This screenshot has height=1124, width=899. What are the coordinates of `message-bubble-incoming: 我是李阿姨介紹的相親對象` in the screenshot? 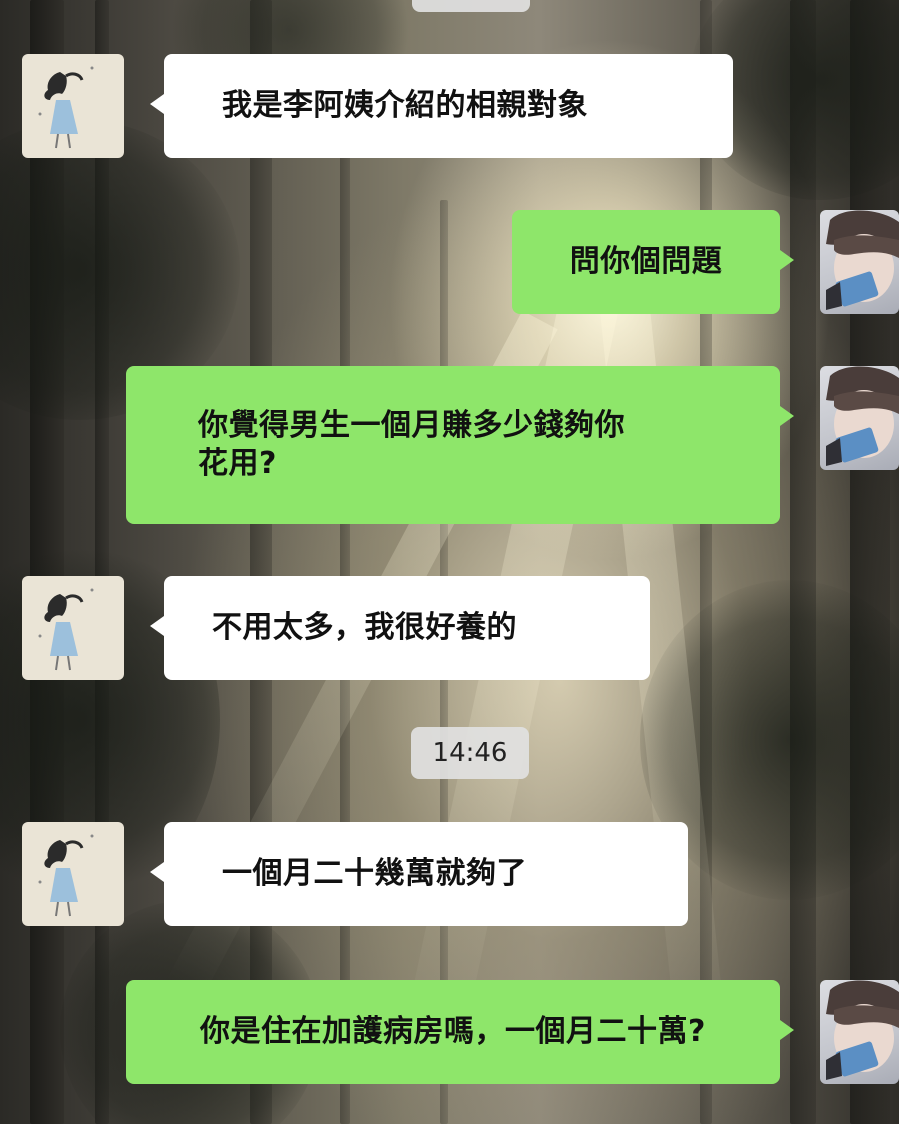 It's located at (441, 106).